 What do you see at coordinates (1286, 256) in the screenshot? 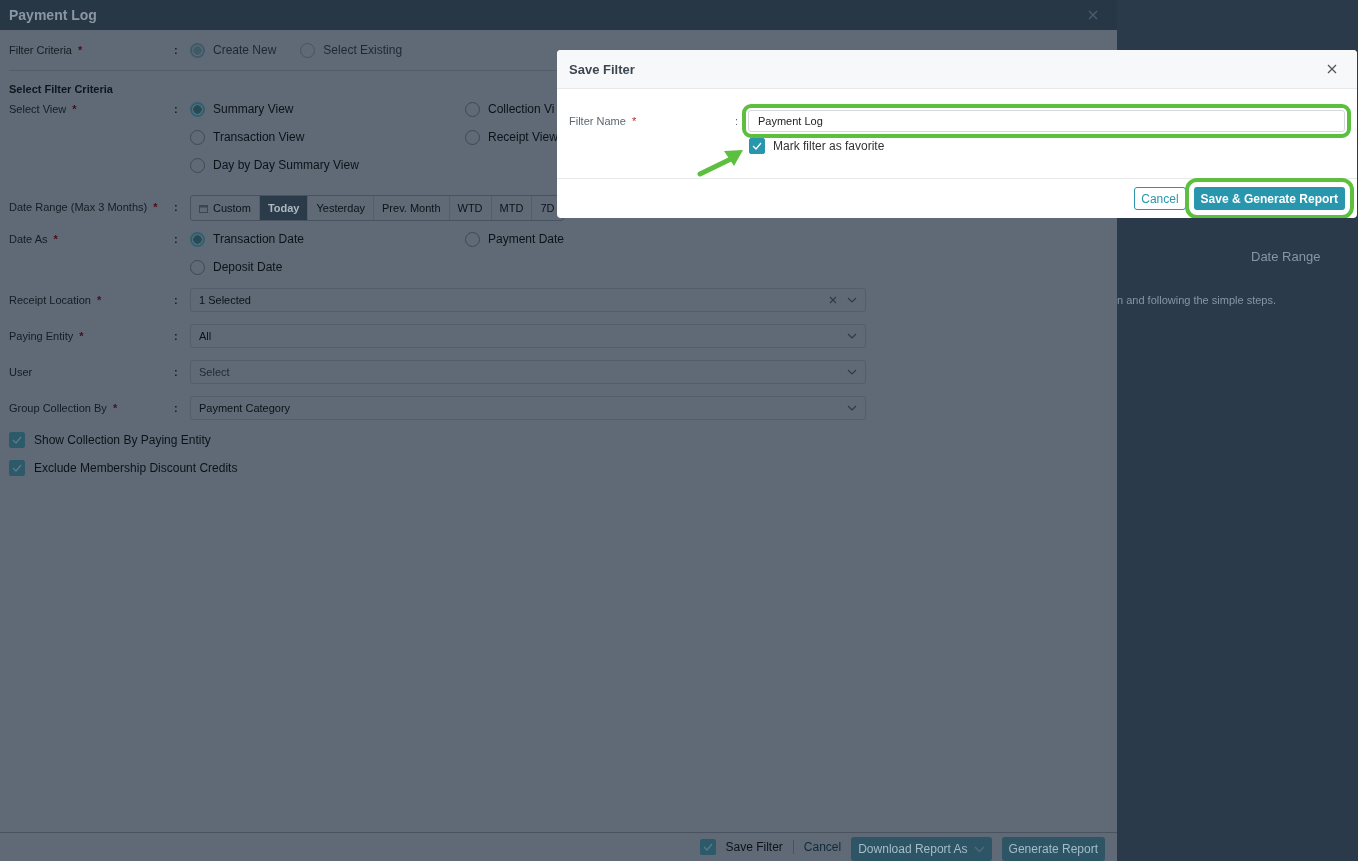
I see `help-heading: Date Range` at bounding box center [1286, 256].